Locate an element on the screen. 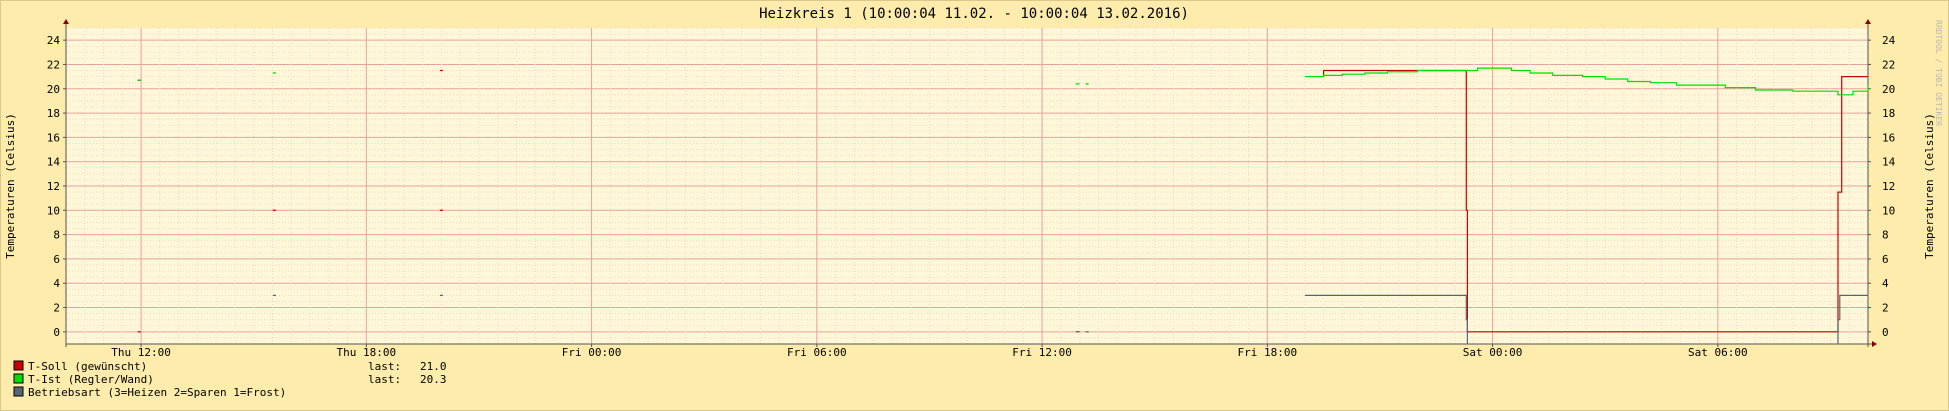 The height and width of the screenshot is (411, 1949). x-tick-label: Sat 06:00 is located at coordinates (1718, 352).